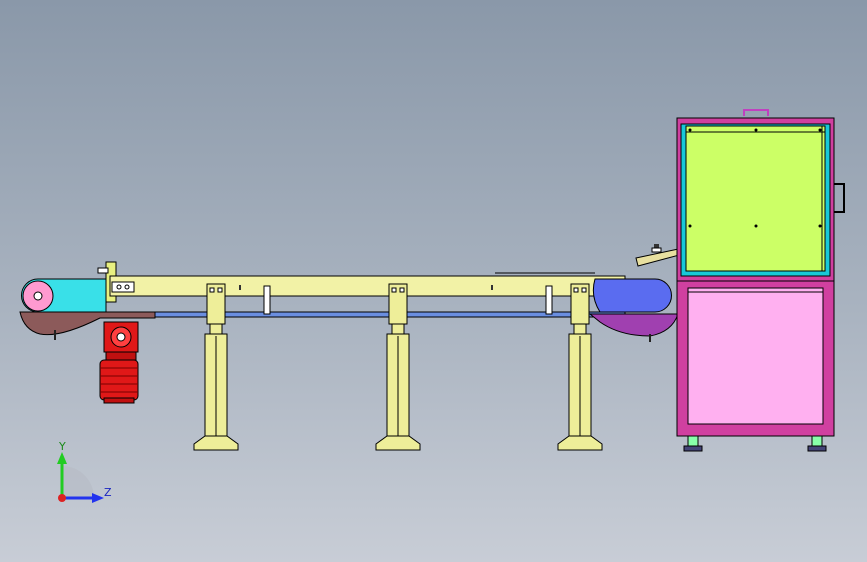 Image resolution: width=867 pixels, height=562 pixels. Describe the element at coordinates (755, 198) in the screenshot. I see `cabinet-upper-panel` at that location.